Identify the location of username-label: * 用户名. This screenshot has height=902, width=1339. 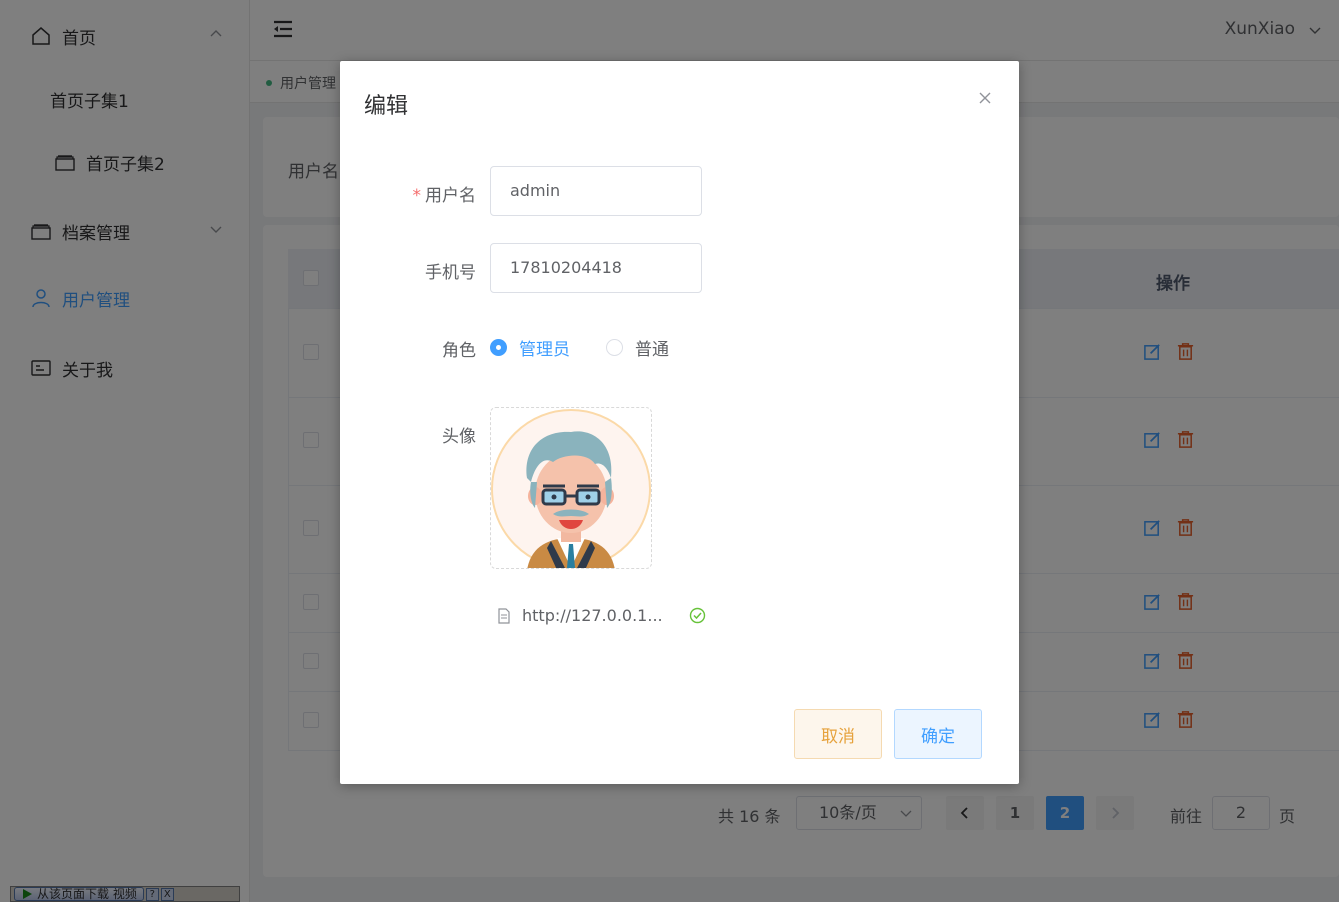
(408, 193).